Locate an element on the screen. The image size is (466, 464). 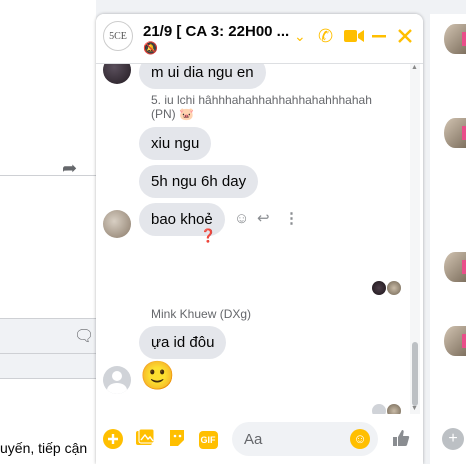
message-bubble: ựa id đôu is located at coordinates (183, 342).